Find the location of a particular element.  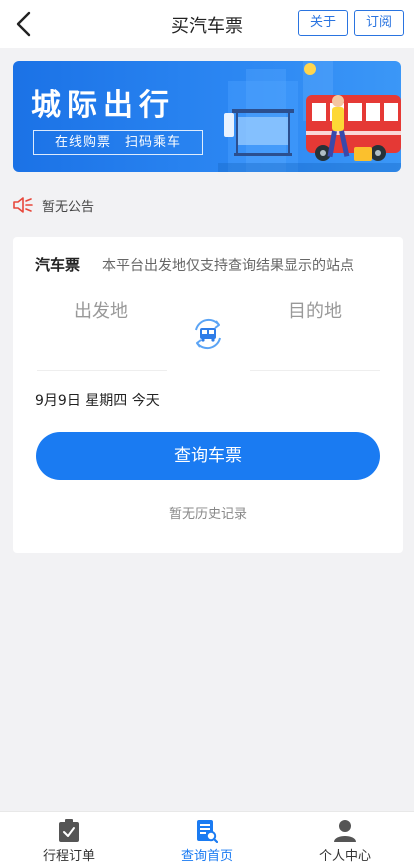

tab-orders: 行程订单 is located at coordinates (69, 838).